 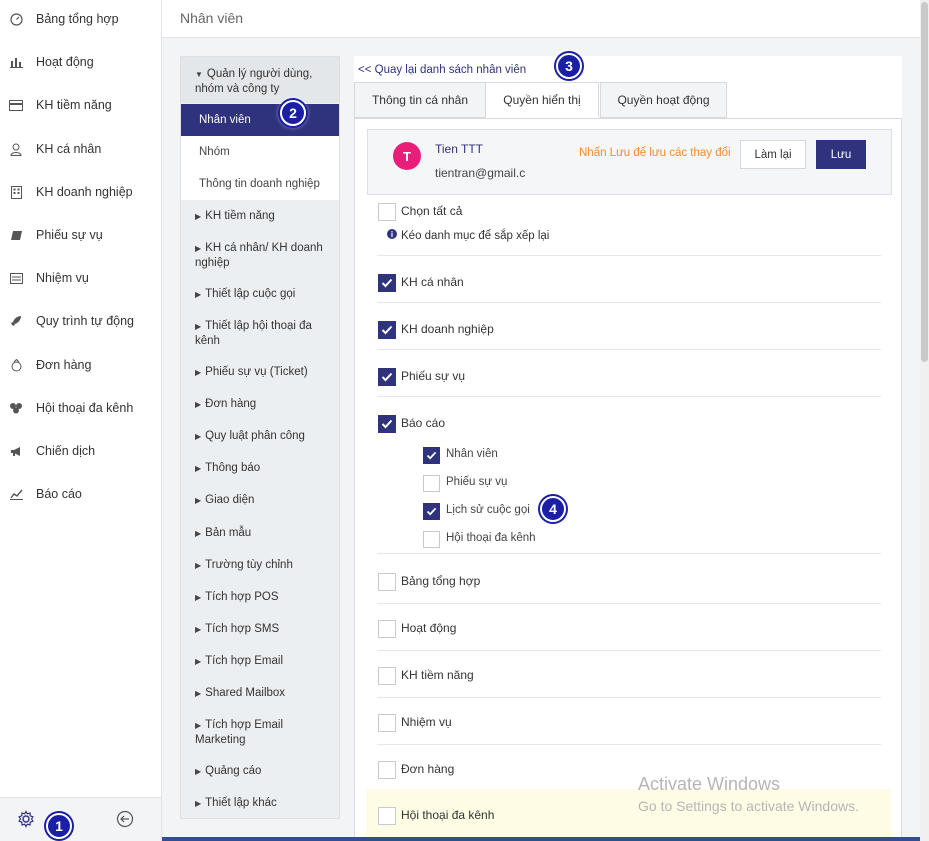 What do you see at coordinates (16, 235) in the screenshot?
I see `ticket-icon` at bounding box center [16, 235].